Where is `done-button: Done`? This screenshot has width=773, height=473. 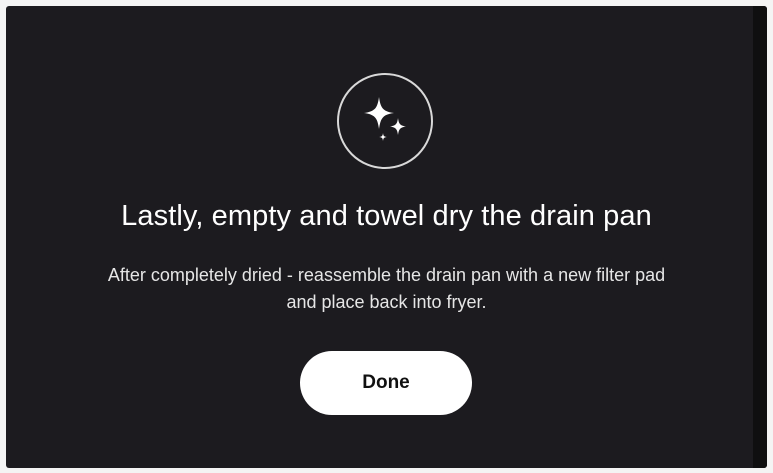
done-button: Done is located at coordinates (386, 383).